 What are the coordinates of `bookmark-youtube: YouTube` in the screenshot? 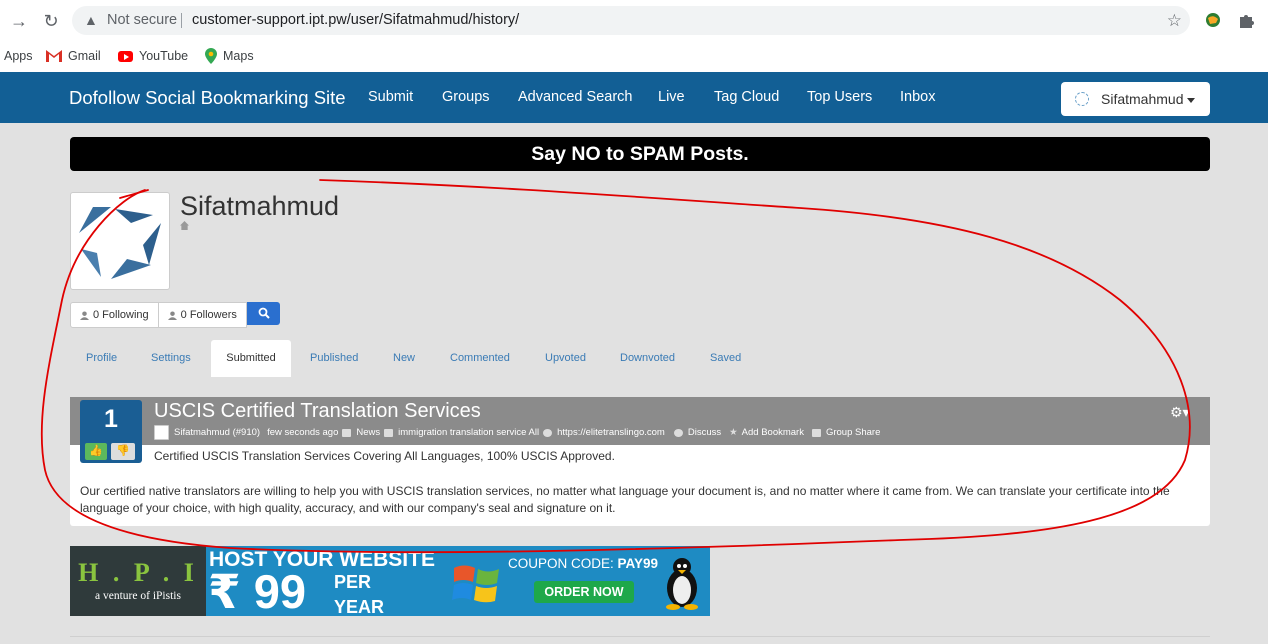 It's located at (153, 56).